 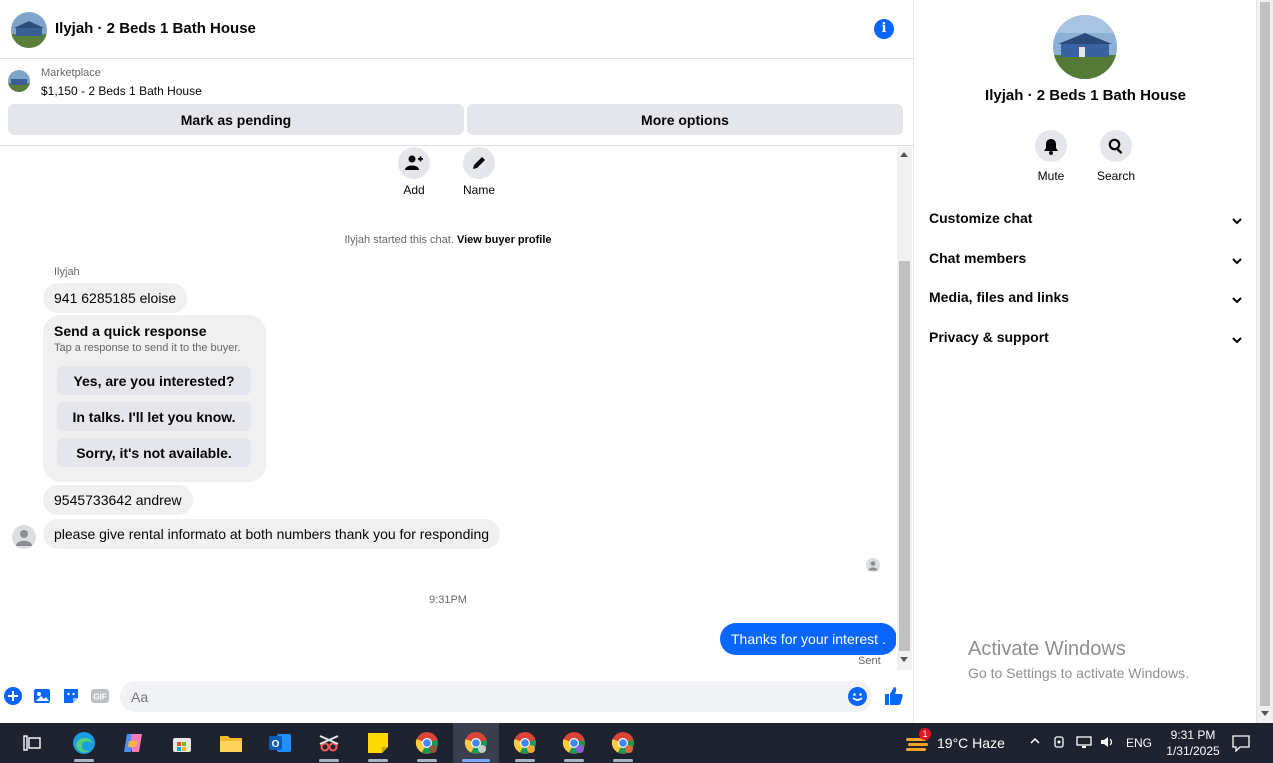 I want to click on chrome-icon, so click(x=427, y=743).